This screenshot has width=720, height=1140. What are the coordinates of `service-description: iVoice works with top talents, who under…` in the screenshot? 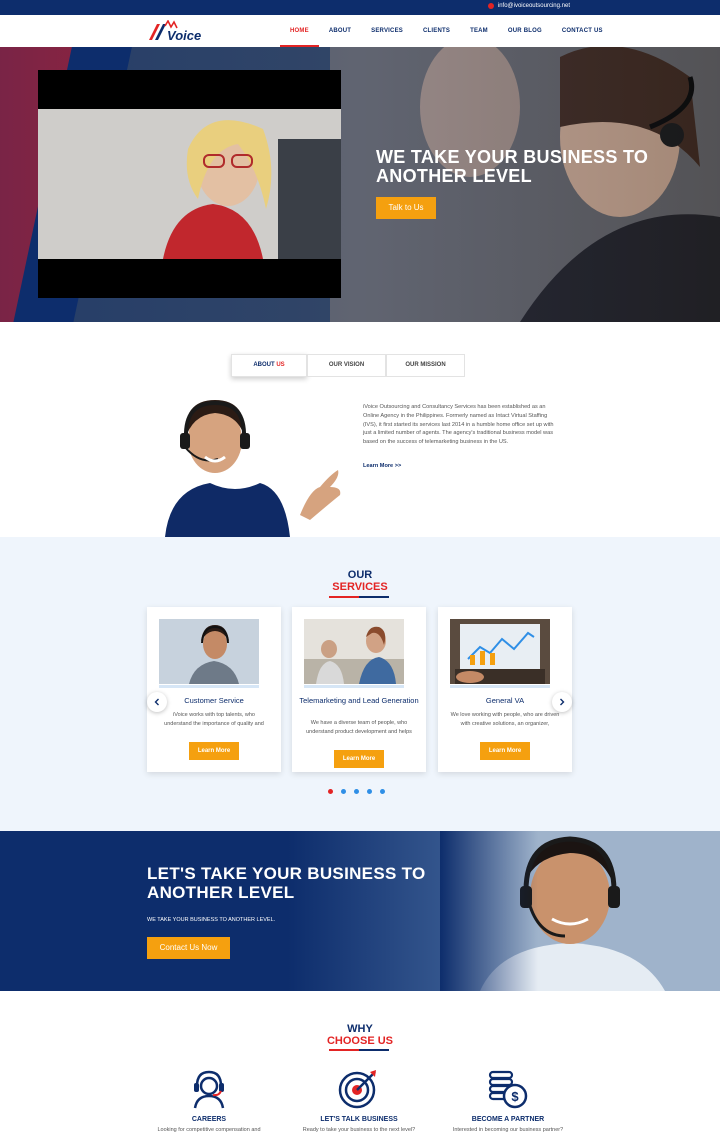 It's located at (214, 720).